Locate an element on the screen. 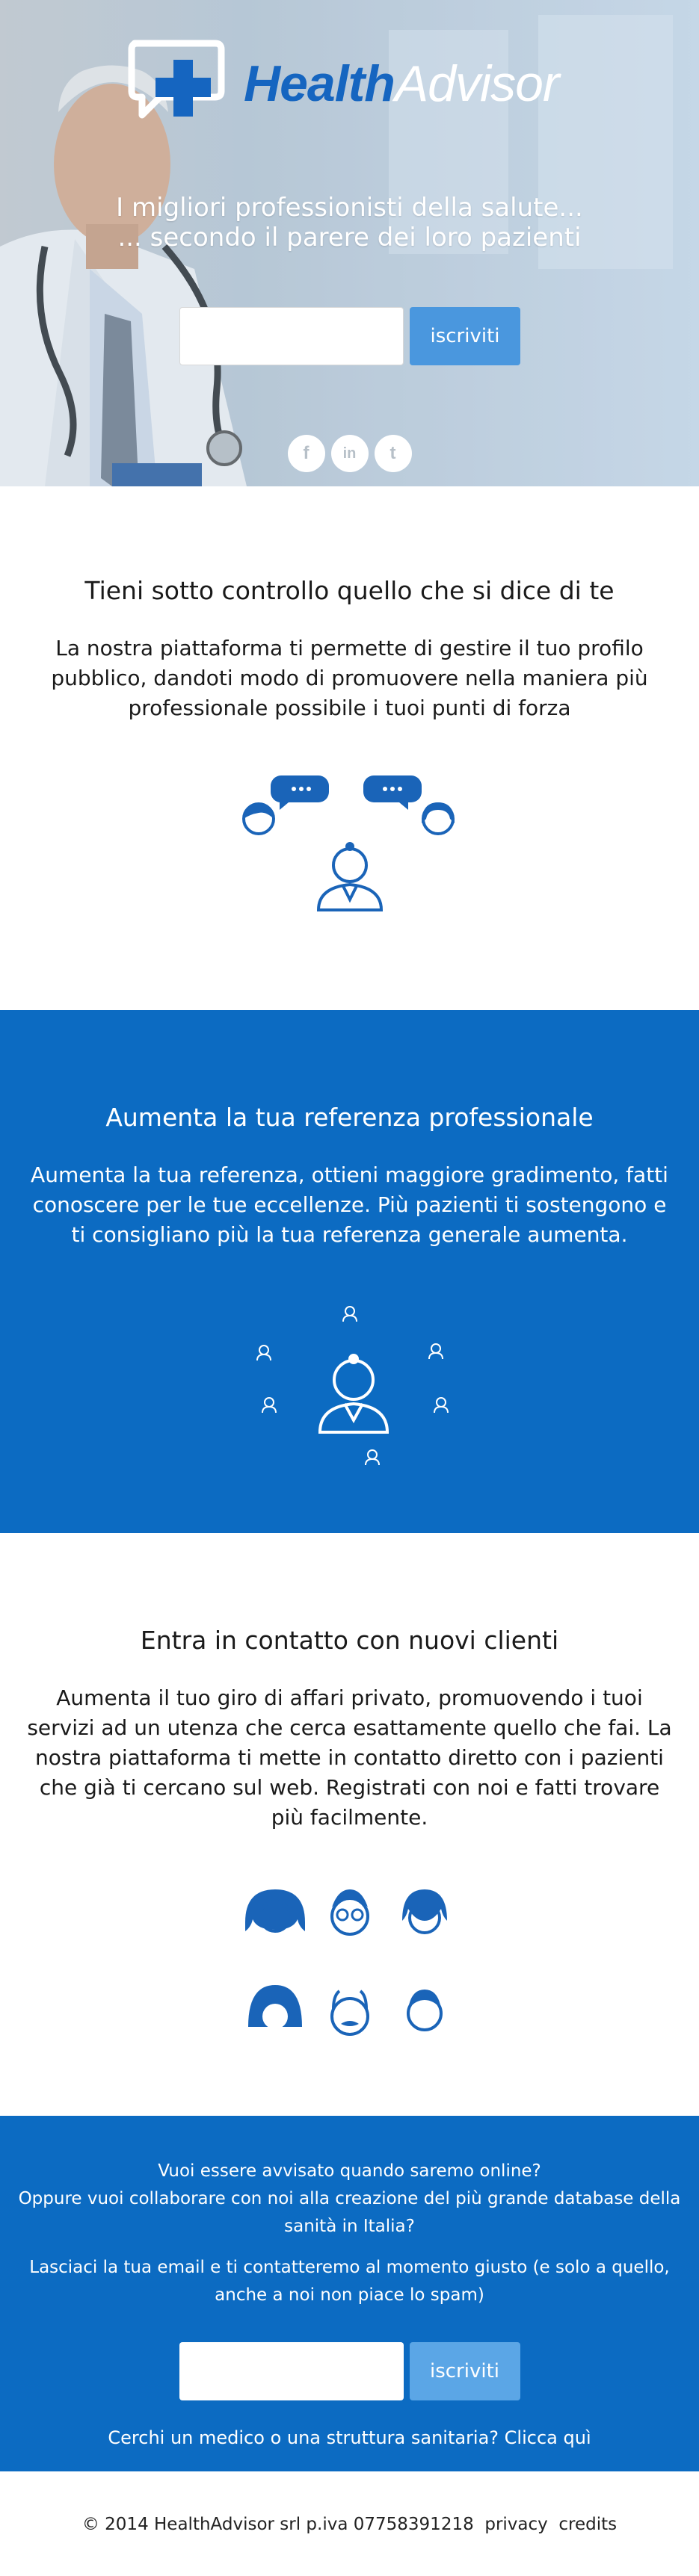  hero-email-input is located at coordinates (291, 336).